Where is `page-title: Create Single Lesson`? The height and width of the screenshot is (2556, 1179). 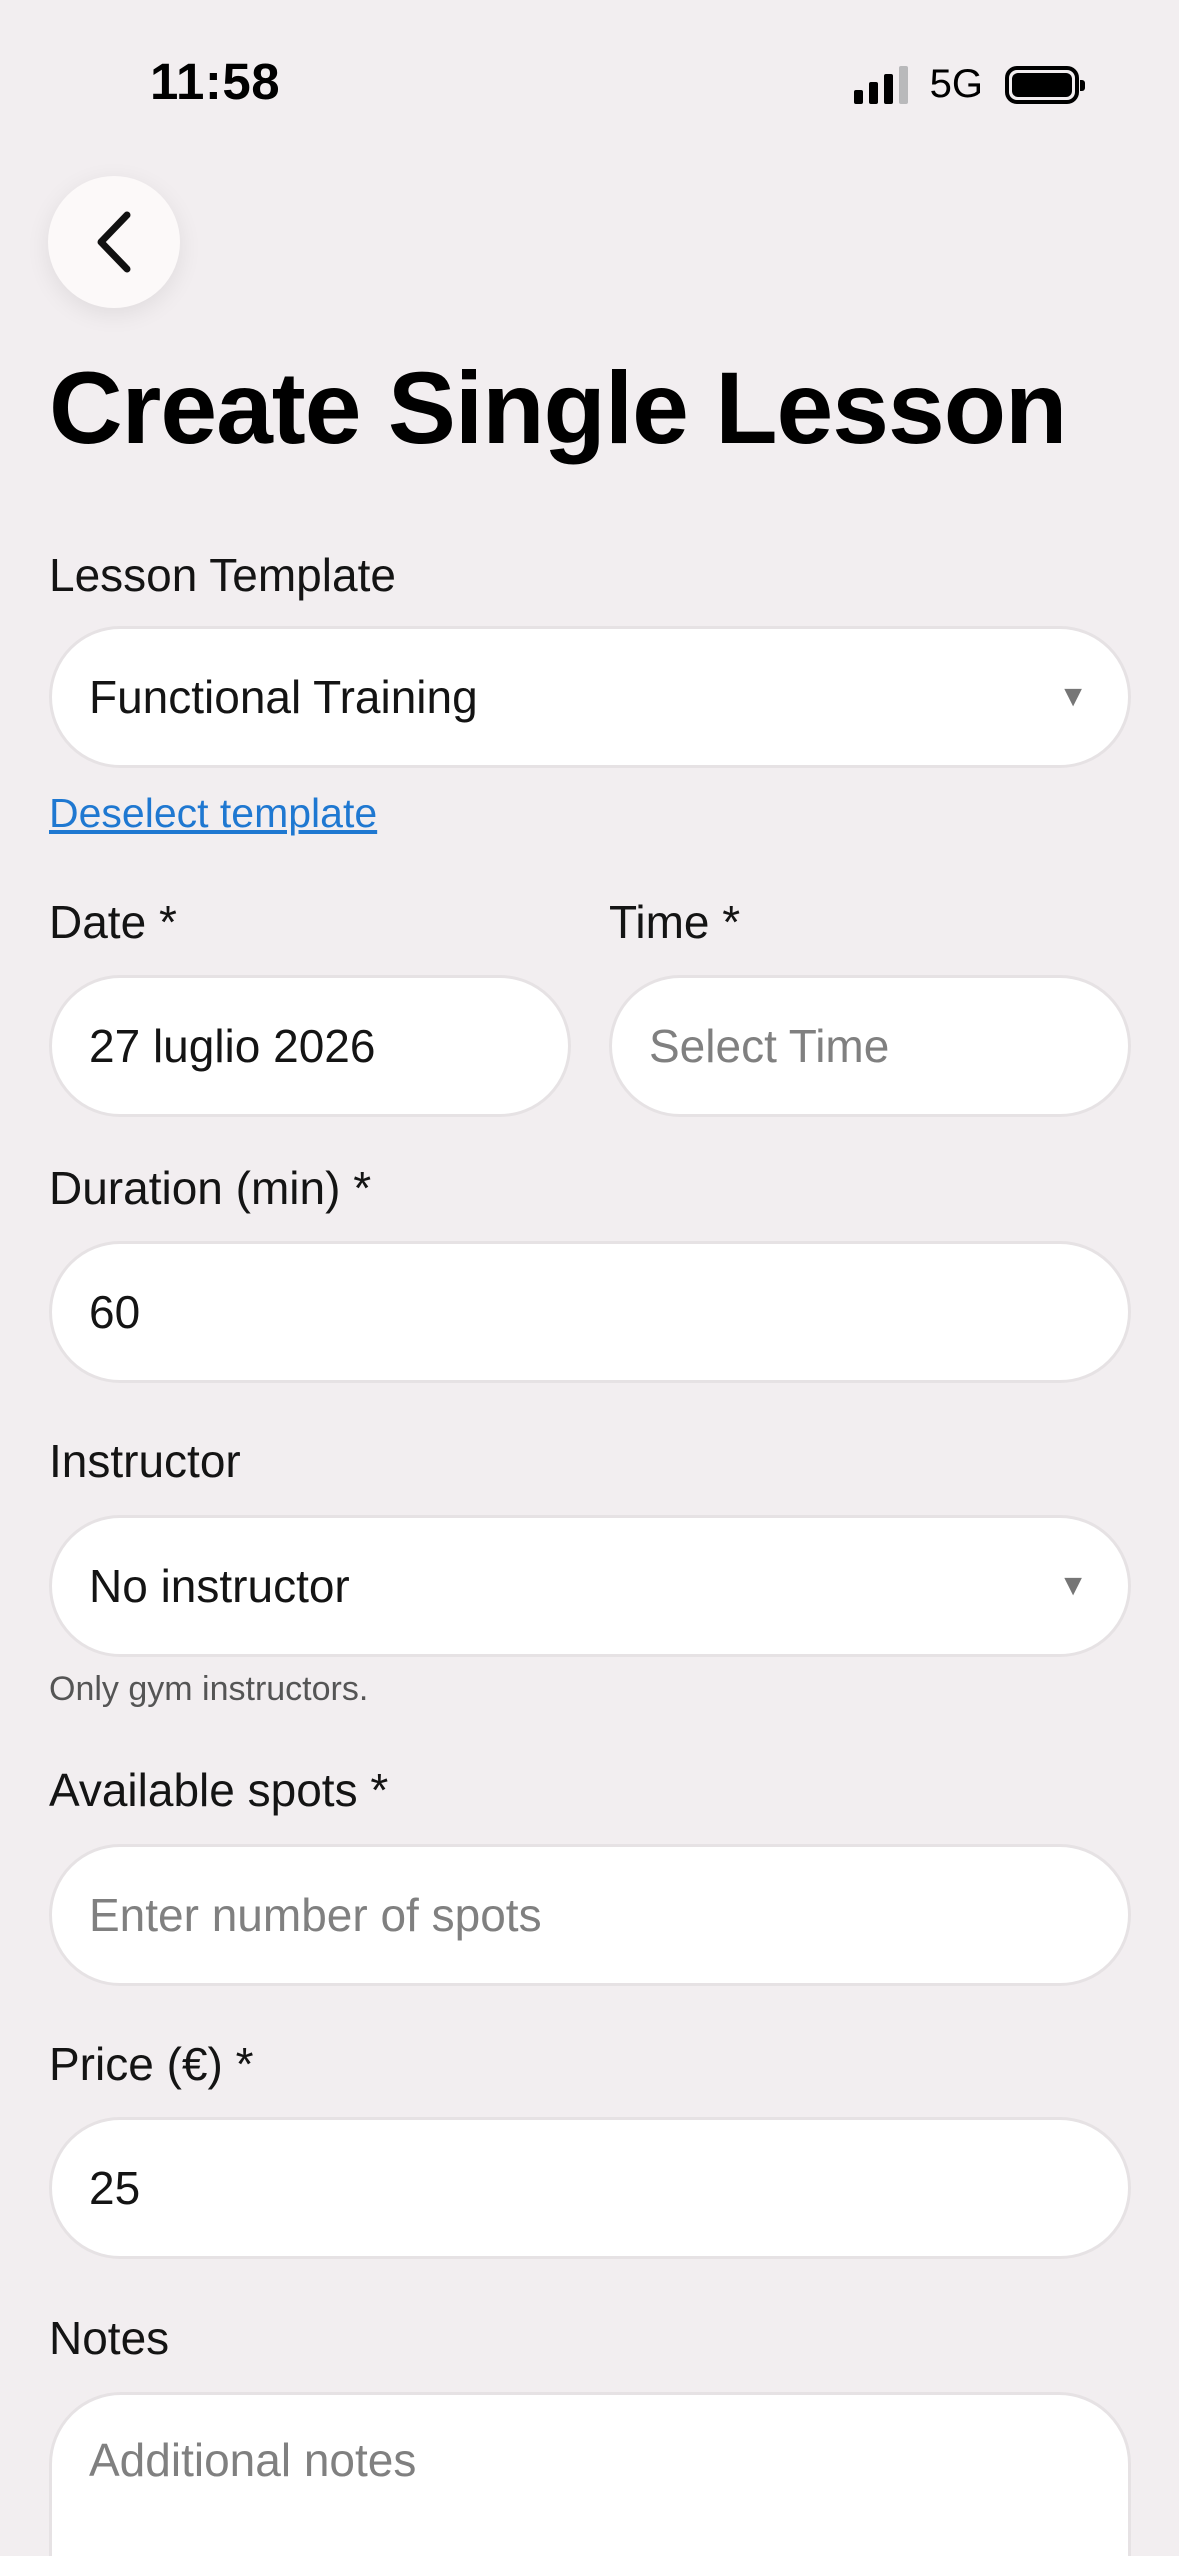 page-title: Create Single Lesson is located at coordinates (558, 408).